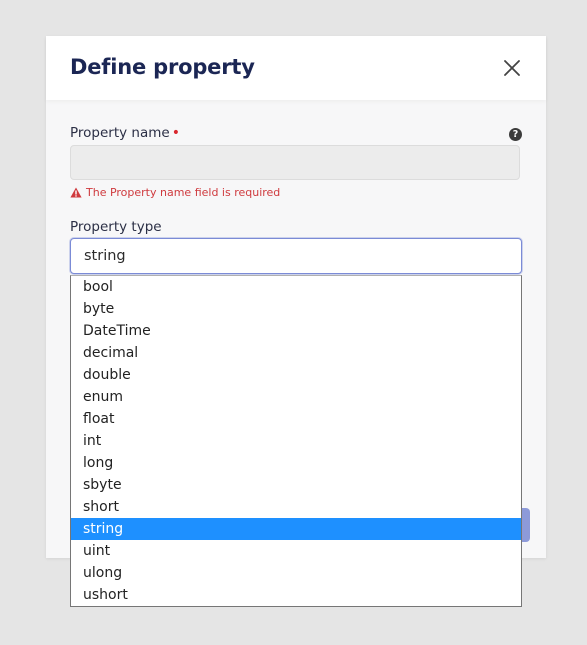 The height and width of the screenshot is (645, 587). Describe the element at coordinates (296, 287) in the screenshot. I see `option-bool: bool` at that location.